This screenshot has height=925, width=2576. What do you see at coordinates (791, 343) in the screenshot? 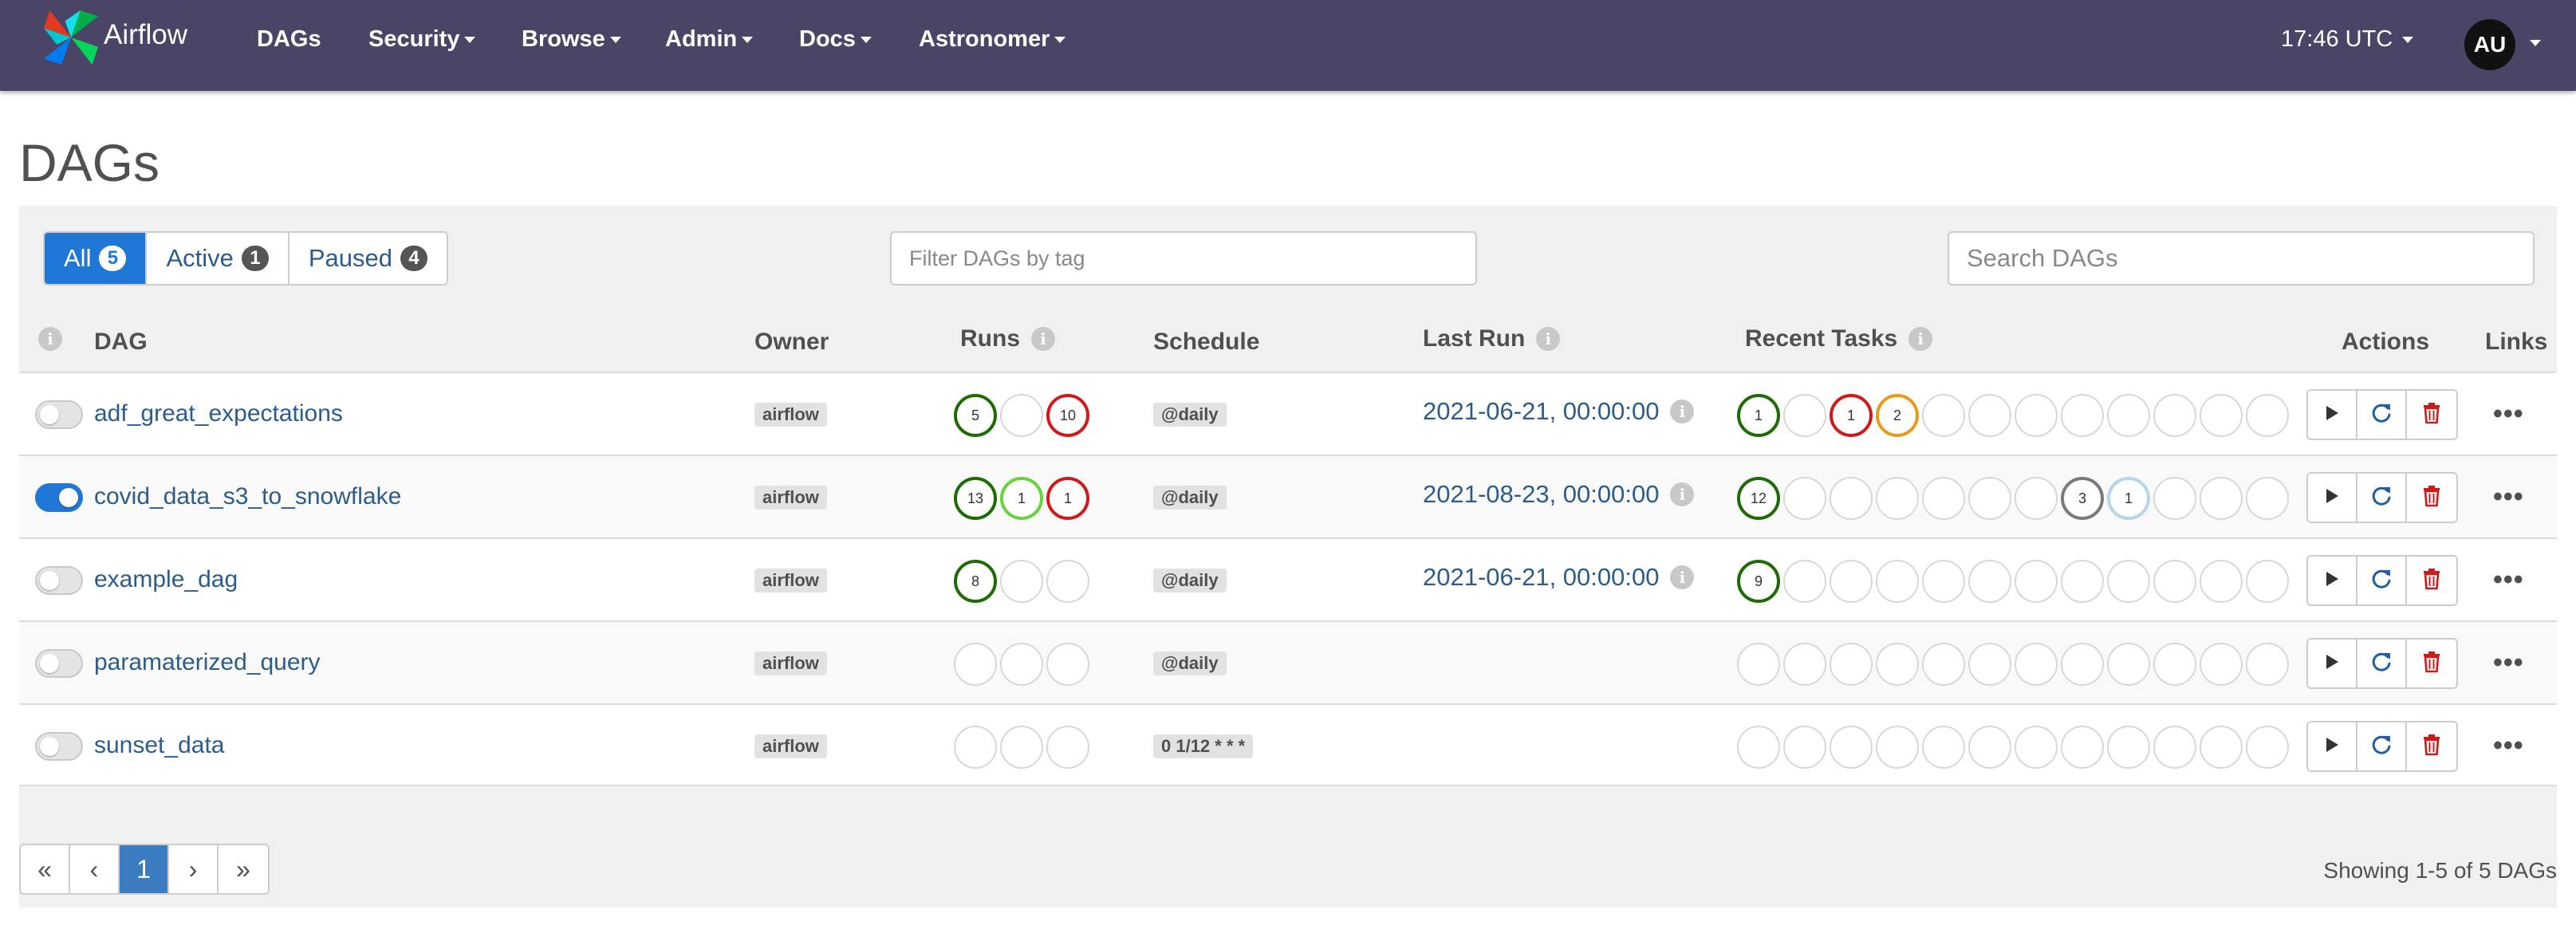
I see `col-header-owner: Owner` at bounding box center [791, 343].